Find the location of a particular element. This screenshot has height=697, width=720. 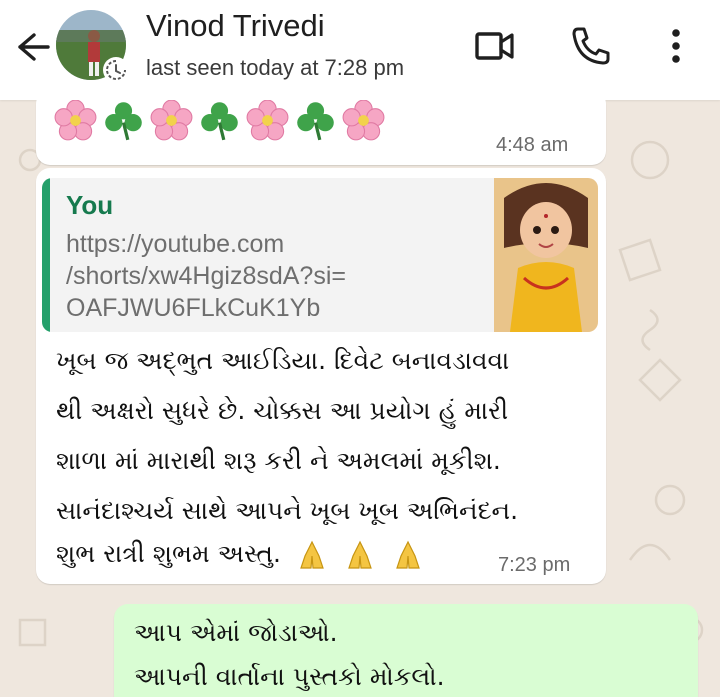

last-seen-status: last seen today at 7:28 pm is located at coordinates (275, 67).